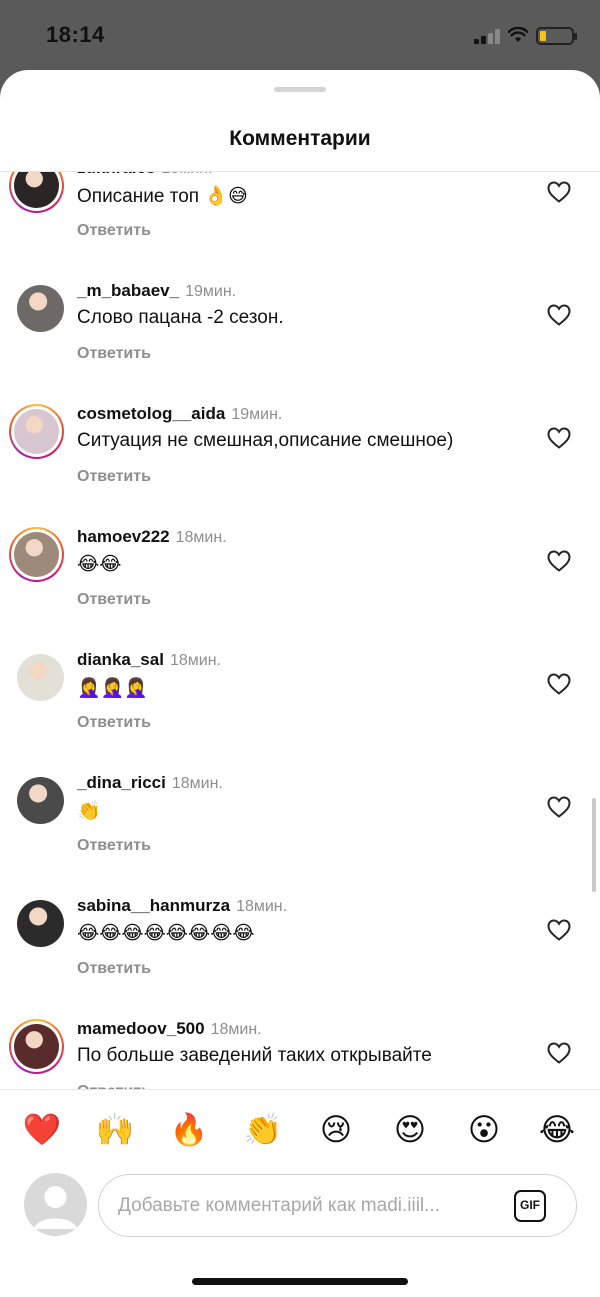 The height and width of the screenshot is (1297, 600). I want to click on wifi-icon, so click(518, 34).